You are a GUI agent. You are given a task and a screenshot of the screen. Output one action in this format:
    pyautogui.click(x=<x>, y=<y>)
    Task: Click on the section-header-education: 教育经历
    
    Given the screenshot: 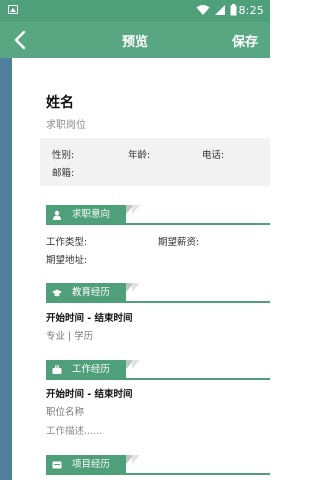 What is the action you would take?
    pyautogui.click(x=158, y=293)
    